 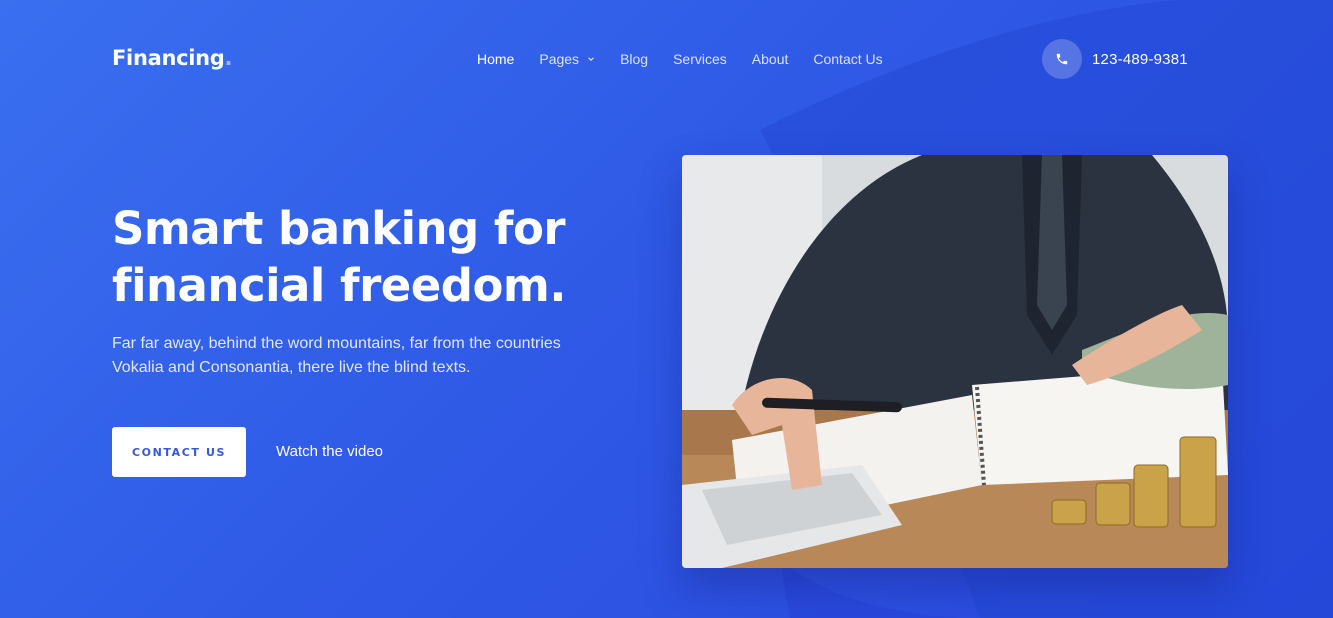 I want to click on nav-item-label: Home, so click(x=496, y=59).